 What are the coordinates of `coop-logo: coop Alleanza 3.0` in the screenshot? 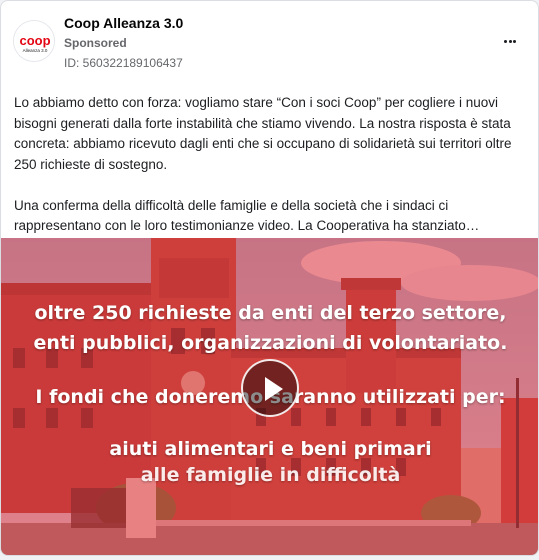 It's located at (34, 41).